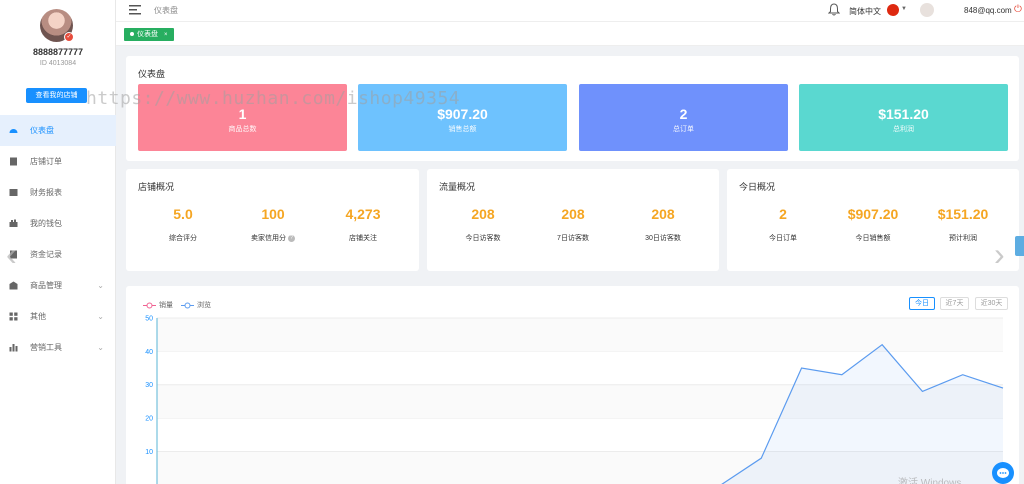 The image size is (1024, 484). I want to click on y-tick-label: 20, so click(149, 419).